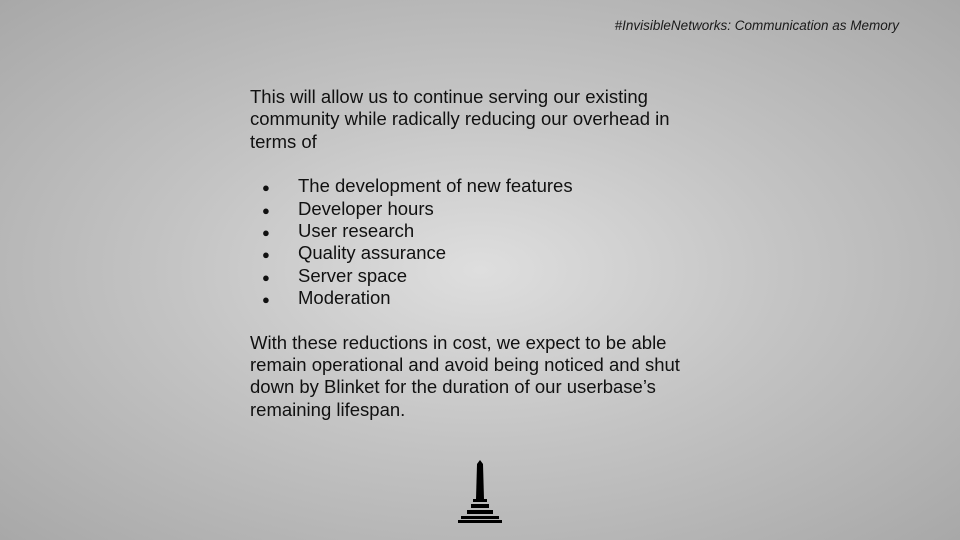 The height and width of the screenshot is (540, 960). What do you see at coordinates (480, 491) in the screenshot?
I see `monument-icon` at bounding box center [480, 491].